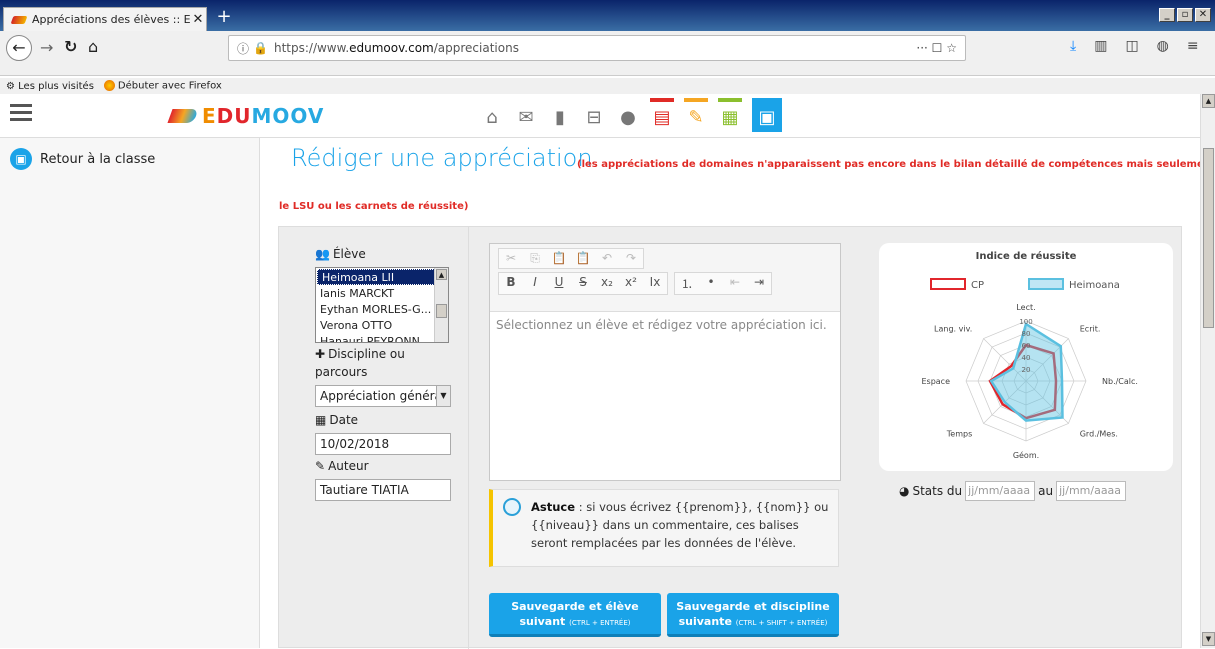 The image size is (1215, 649). I want to click on axis-label: Lang. viv., so click(953, 329).